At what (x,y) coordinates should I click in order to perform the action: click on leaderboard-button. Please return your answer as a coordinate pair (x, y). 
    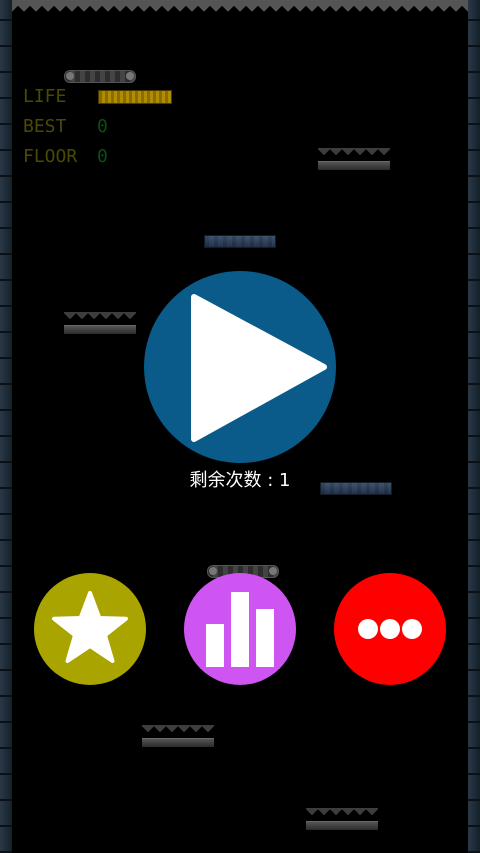
    Looking at the image, I should click on (240, 629).